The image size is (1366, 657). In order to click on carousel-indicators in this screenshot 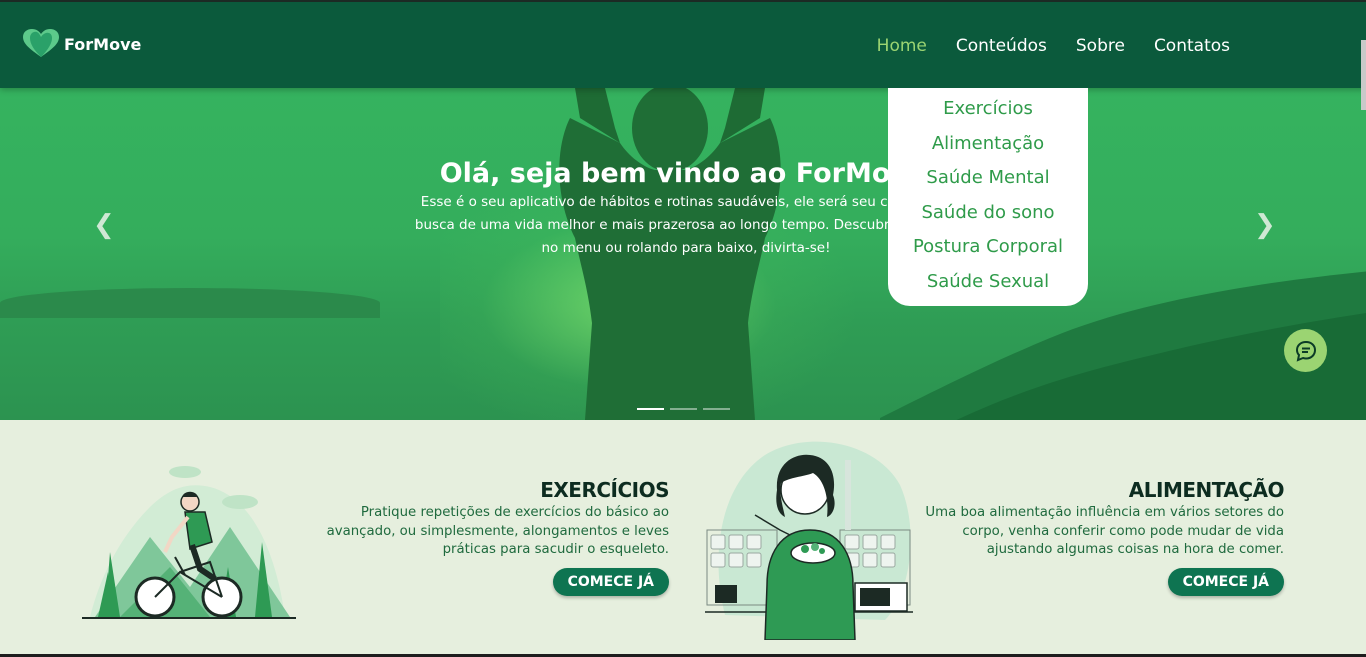, I will do `click(683, 409)`.